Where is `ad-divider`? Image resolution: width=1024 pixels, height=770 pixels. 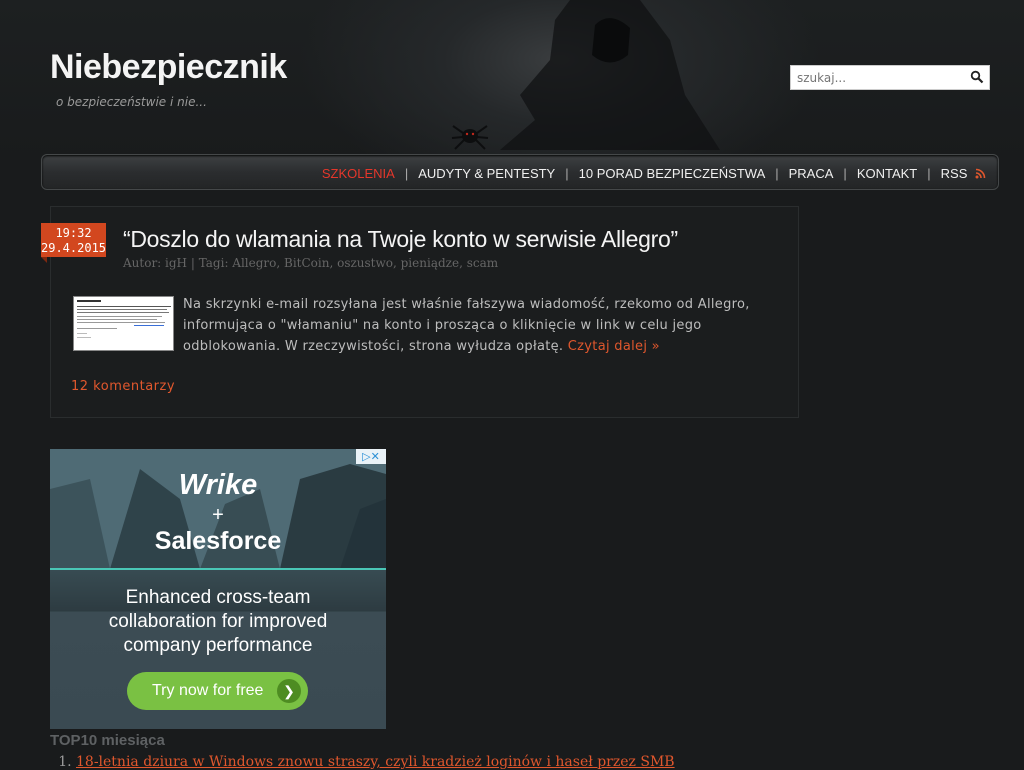 ad-divider is located at coordinates (218, 569).